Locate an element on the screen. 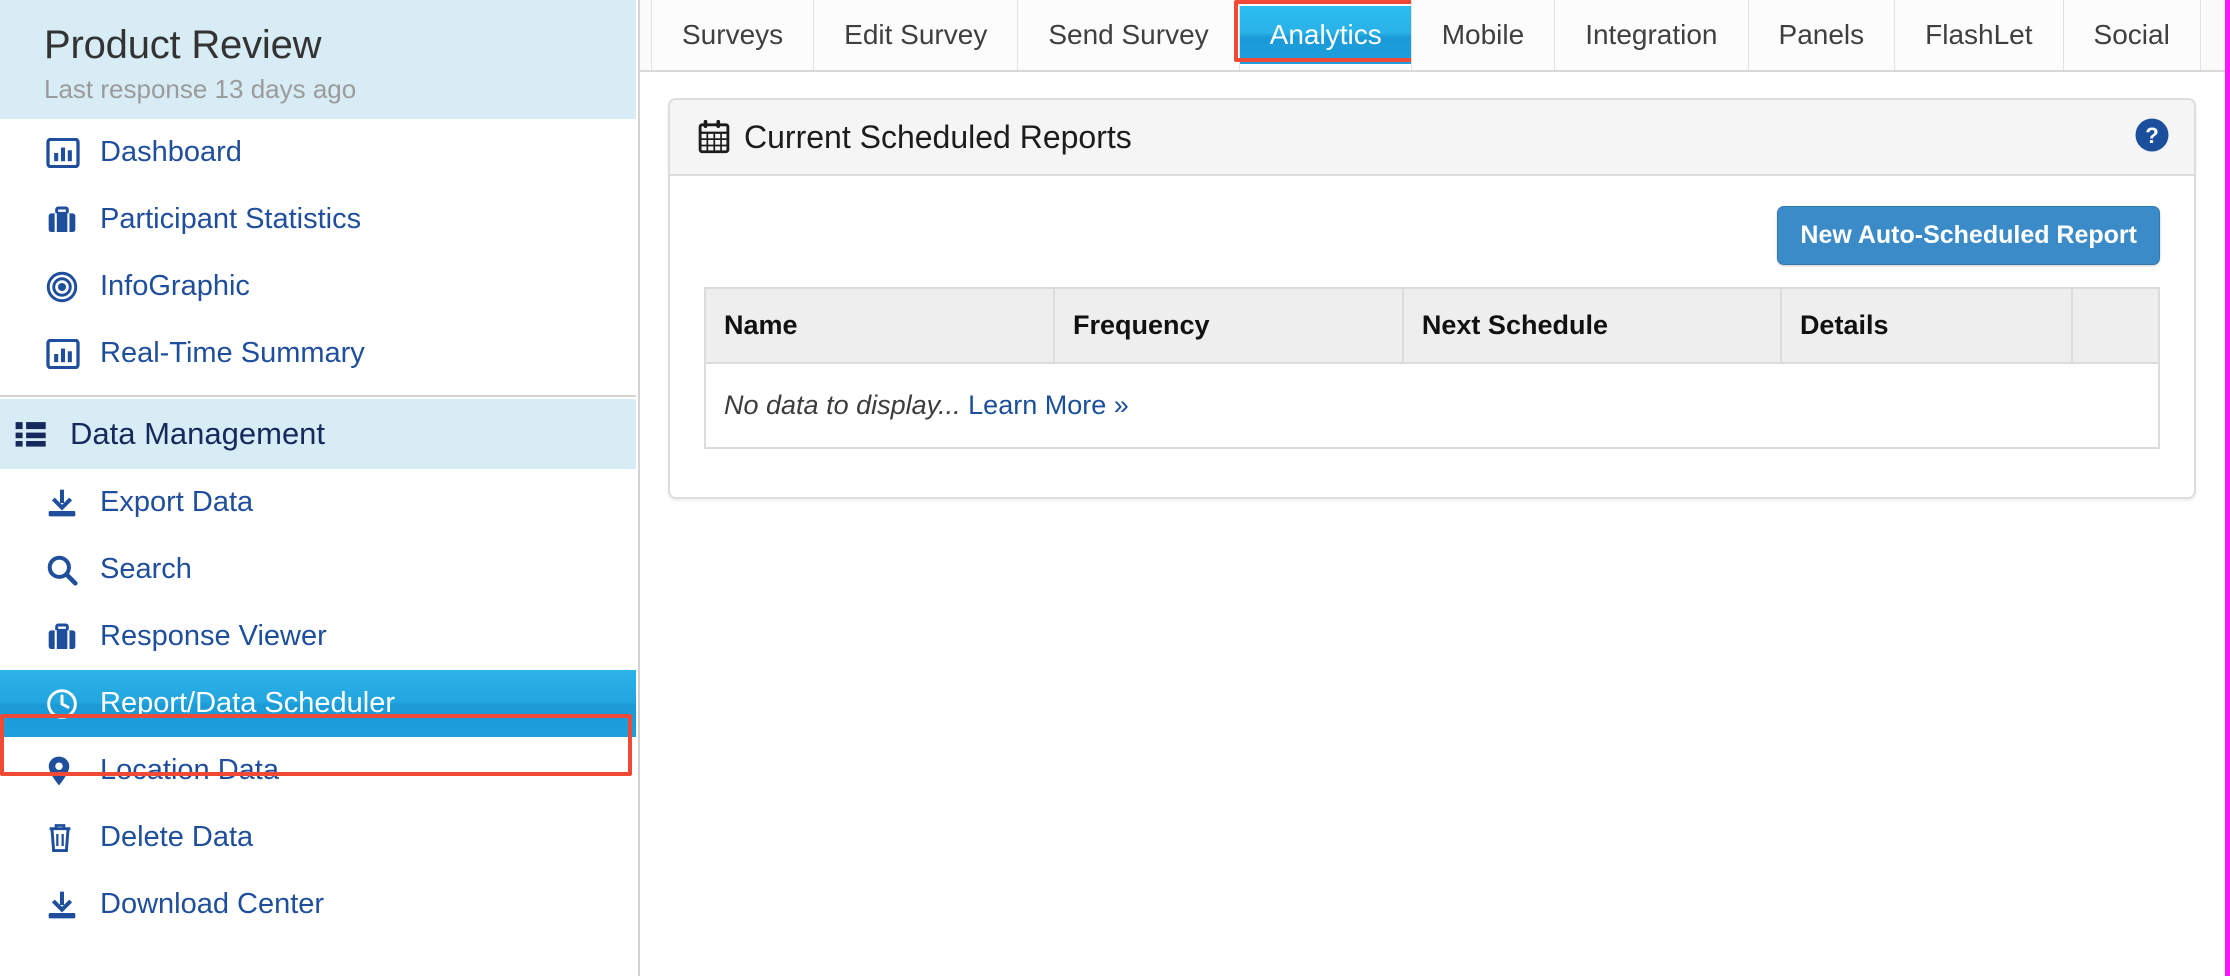 The image size is (2230, 976). column-header-name: Name is located at coordinates (880, 326).